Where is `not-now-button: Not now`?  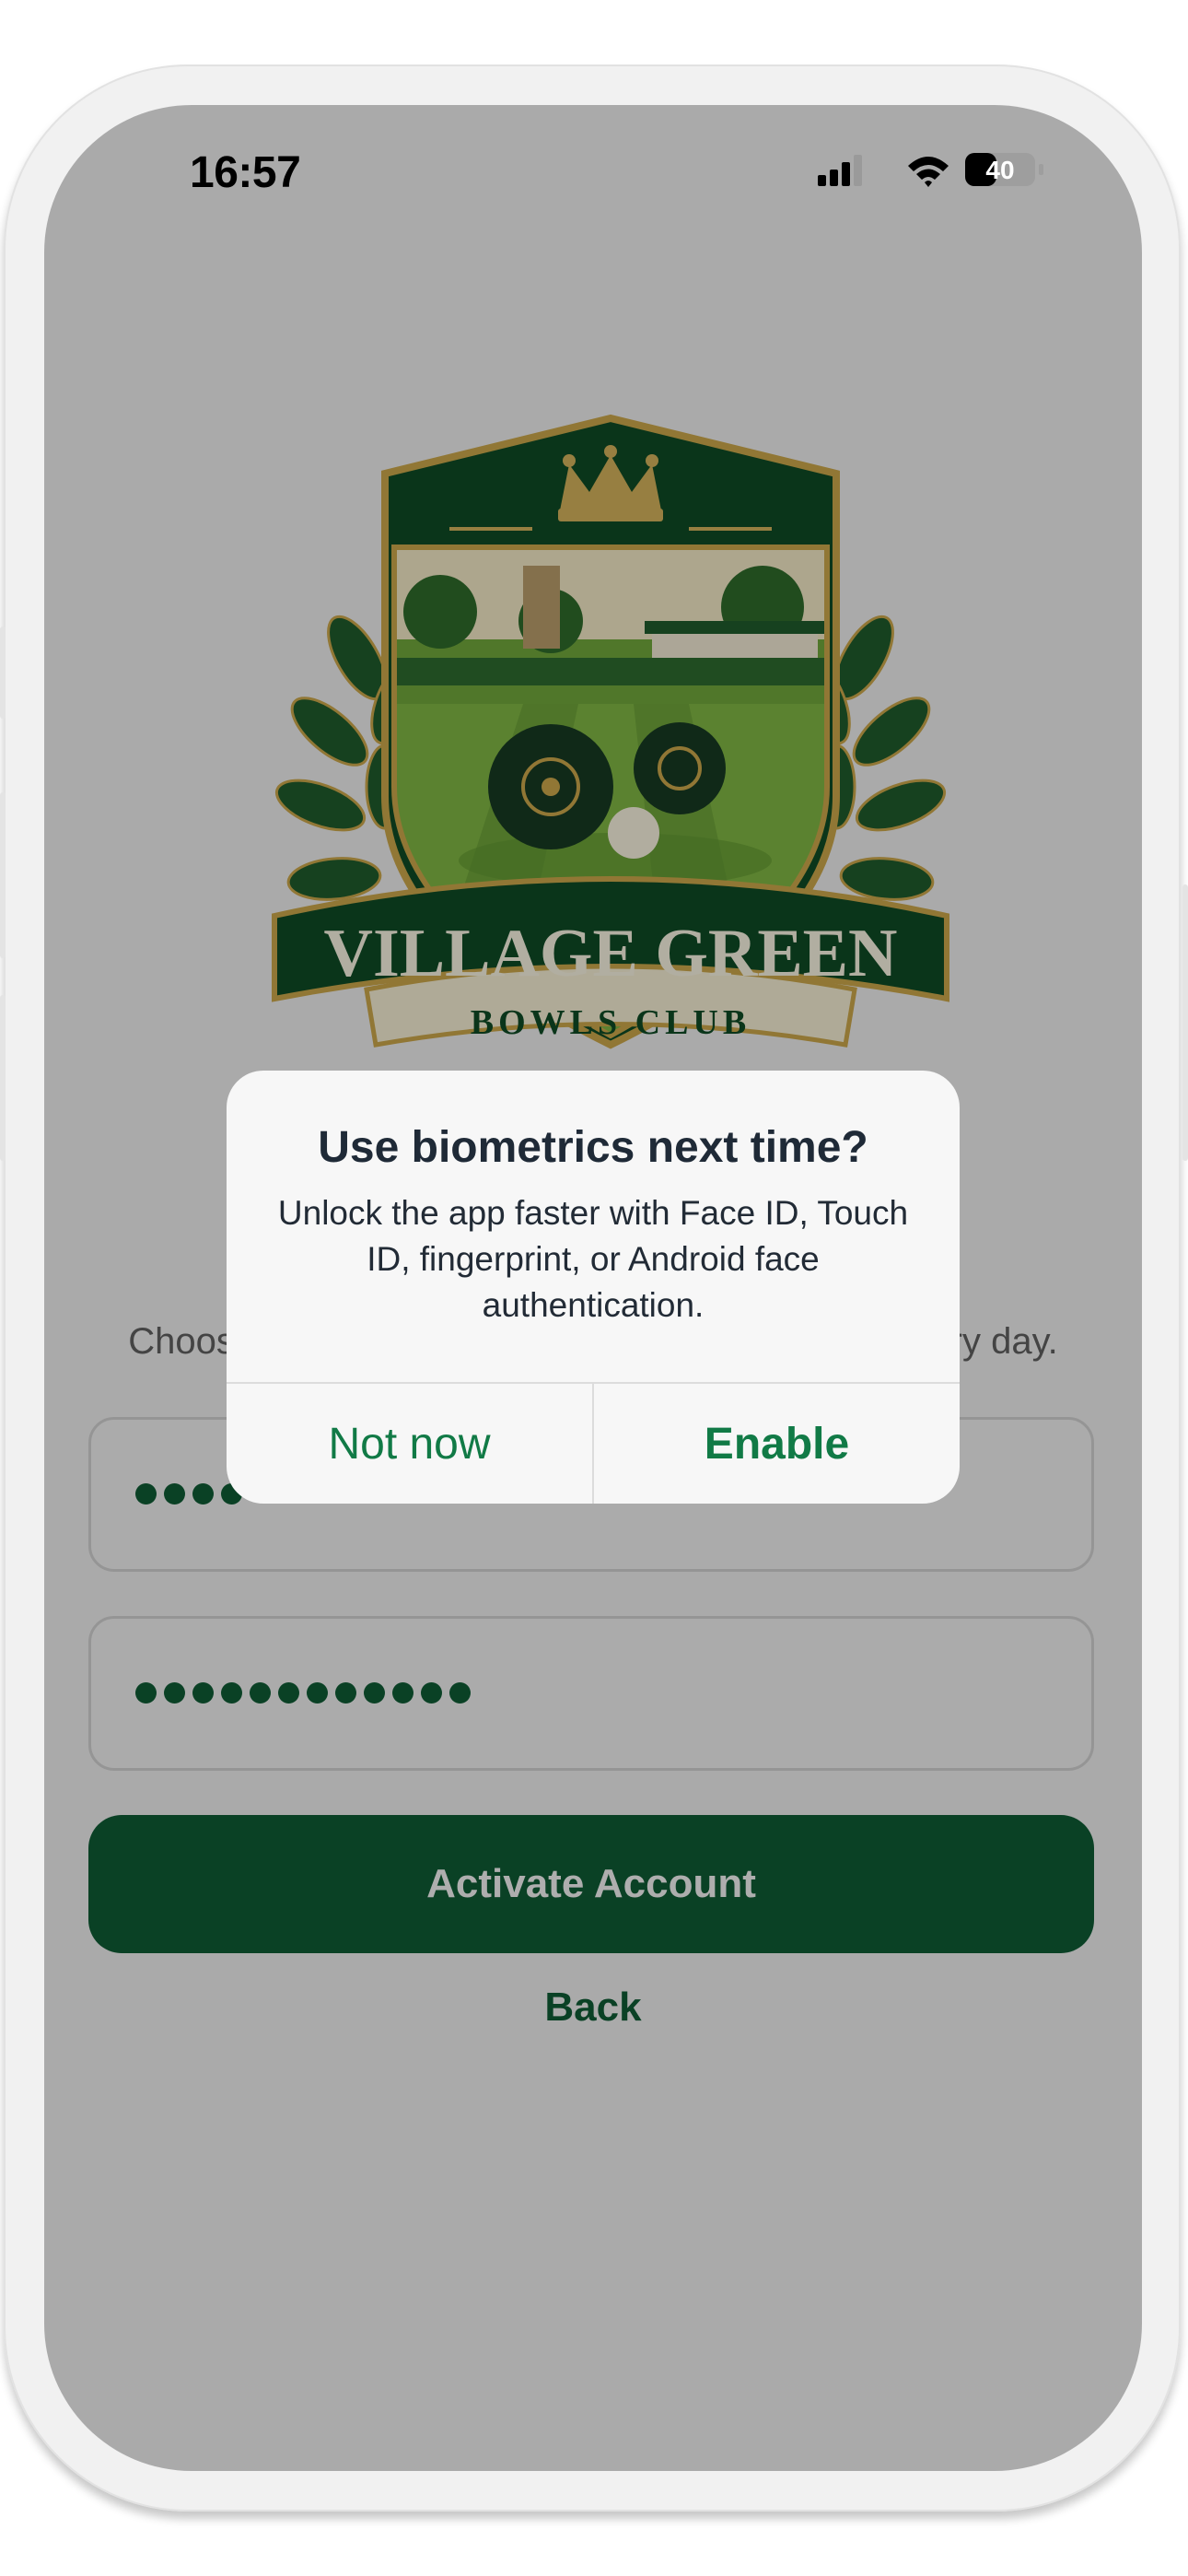
not-now-button: Not now is located at coordinates (410, 1444).